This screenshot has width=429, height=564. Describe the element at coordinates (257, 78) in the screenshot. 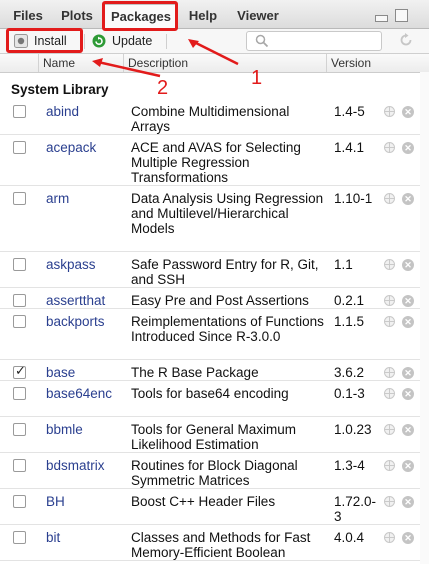

I see `annotation-number-1: 1` at that location.